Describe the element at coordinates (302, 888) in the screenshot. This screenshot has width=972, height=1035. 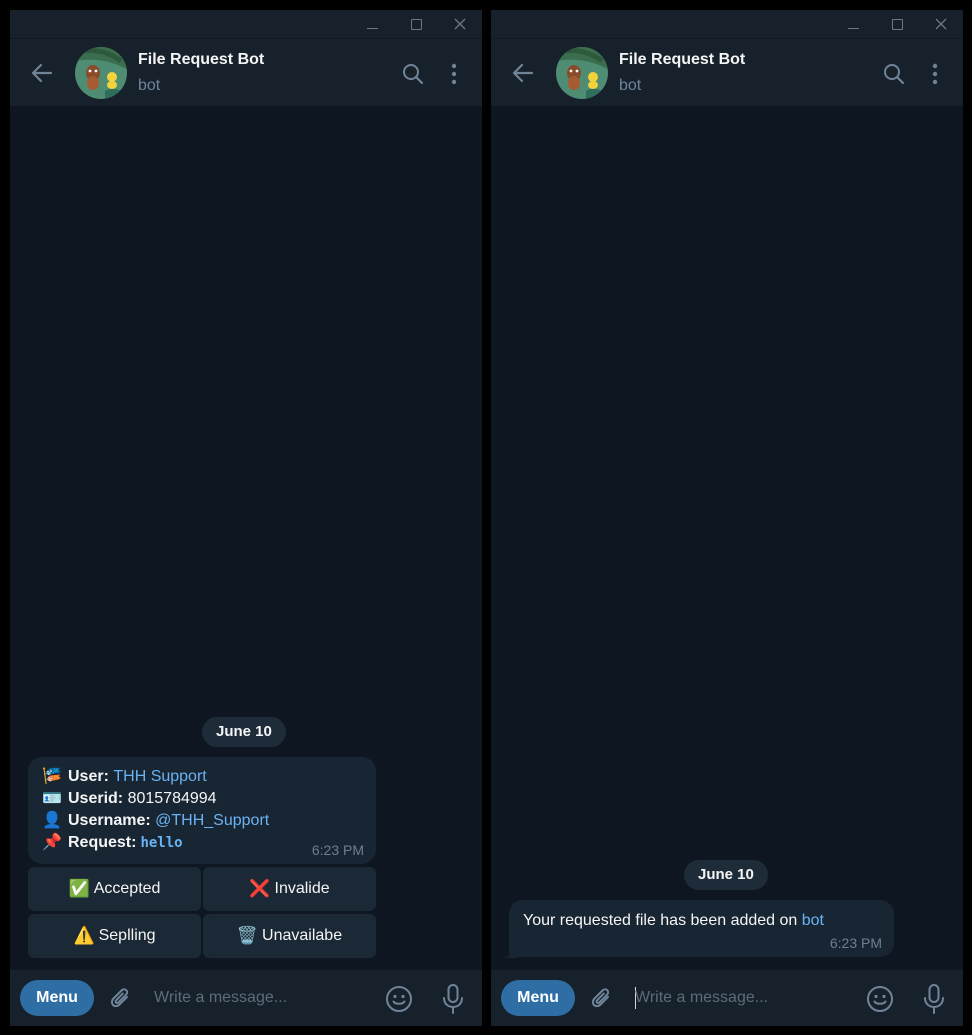
I see `invalide-label: Invalide` at that location.